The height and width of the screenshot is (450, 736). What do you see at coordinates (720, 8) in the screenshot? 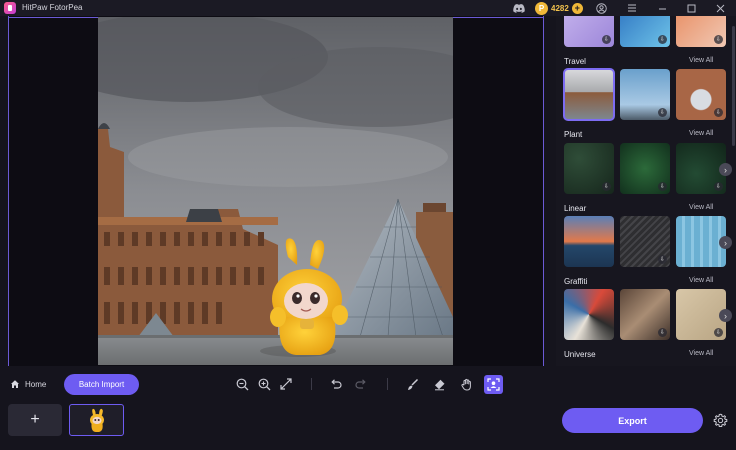
I see `close-icon` at bounding box center [720, 8].